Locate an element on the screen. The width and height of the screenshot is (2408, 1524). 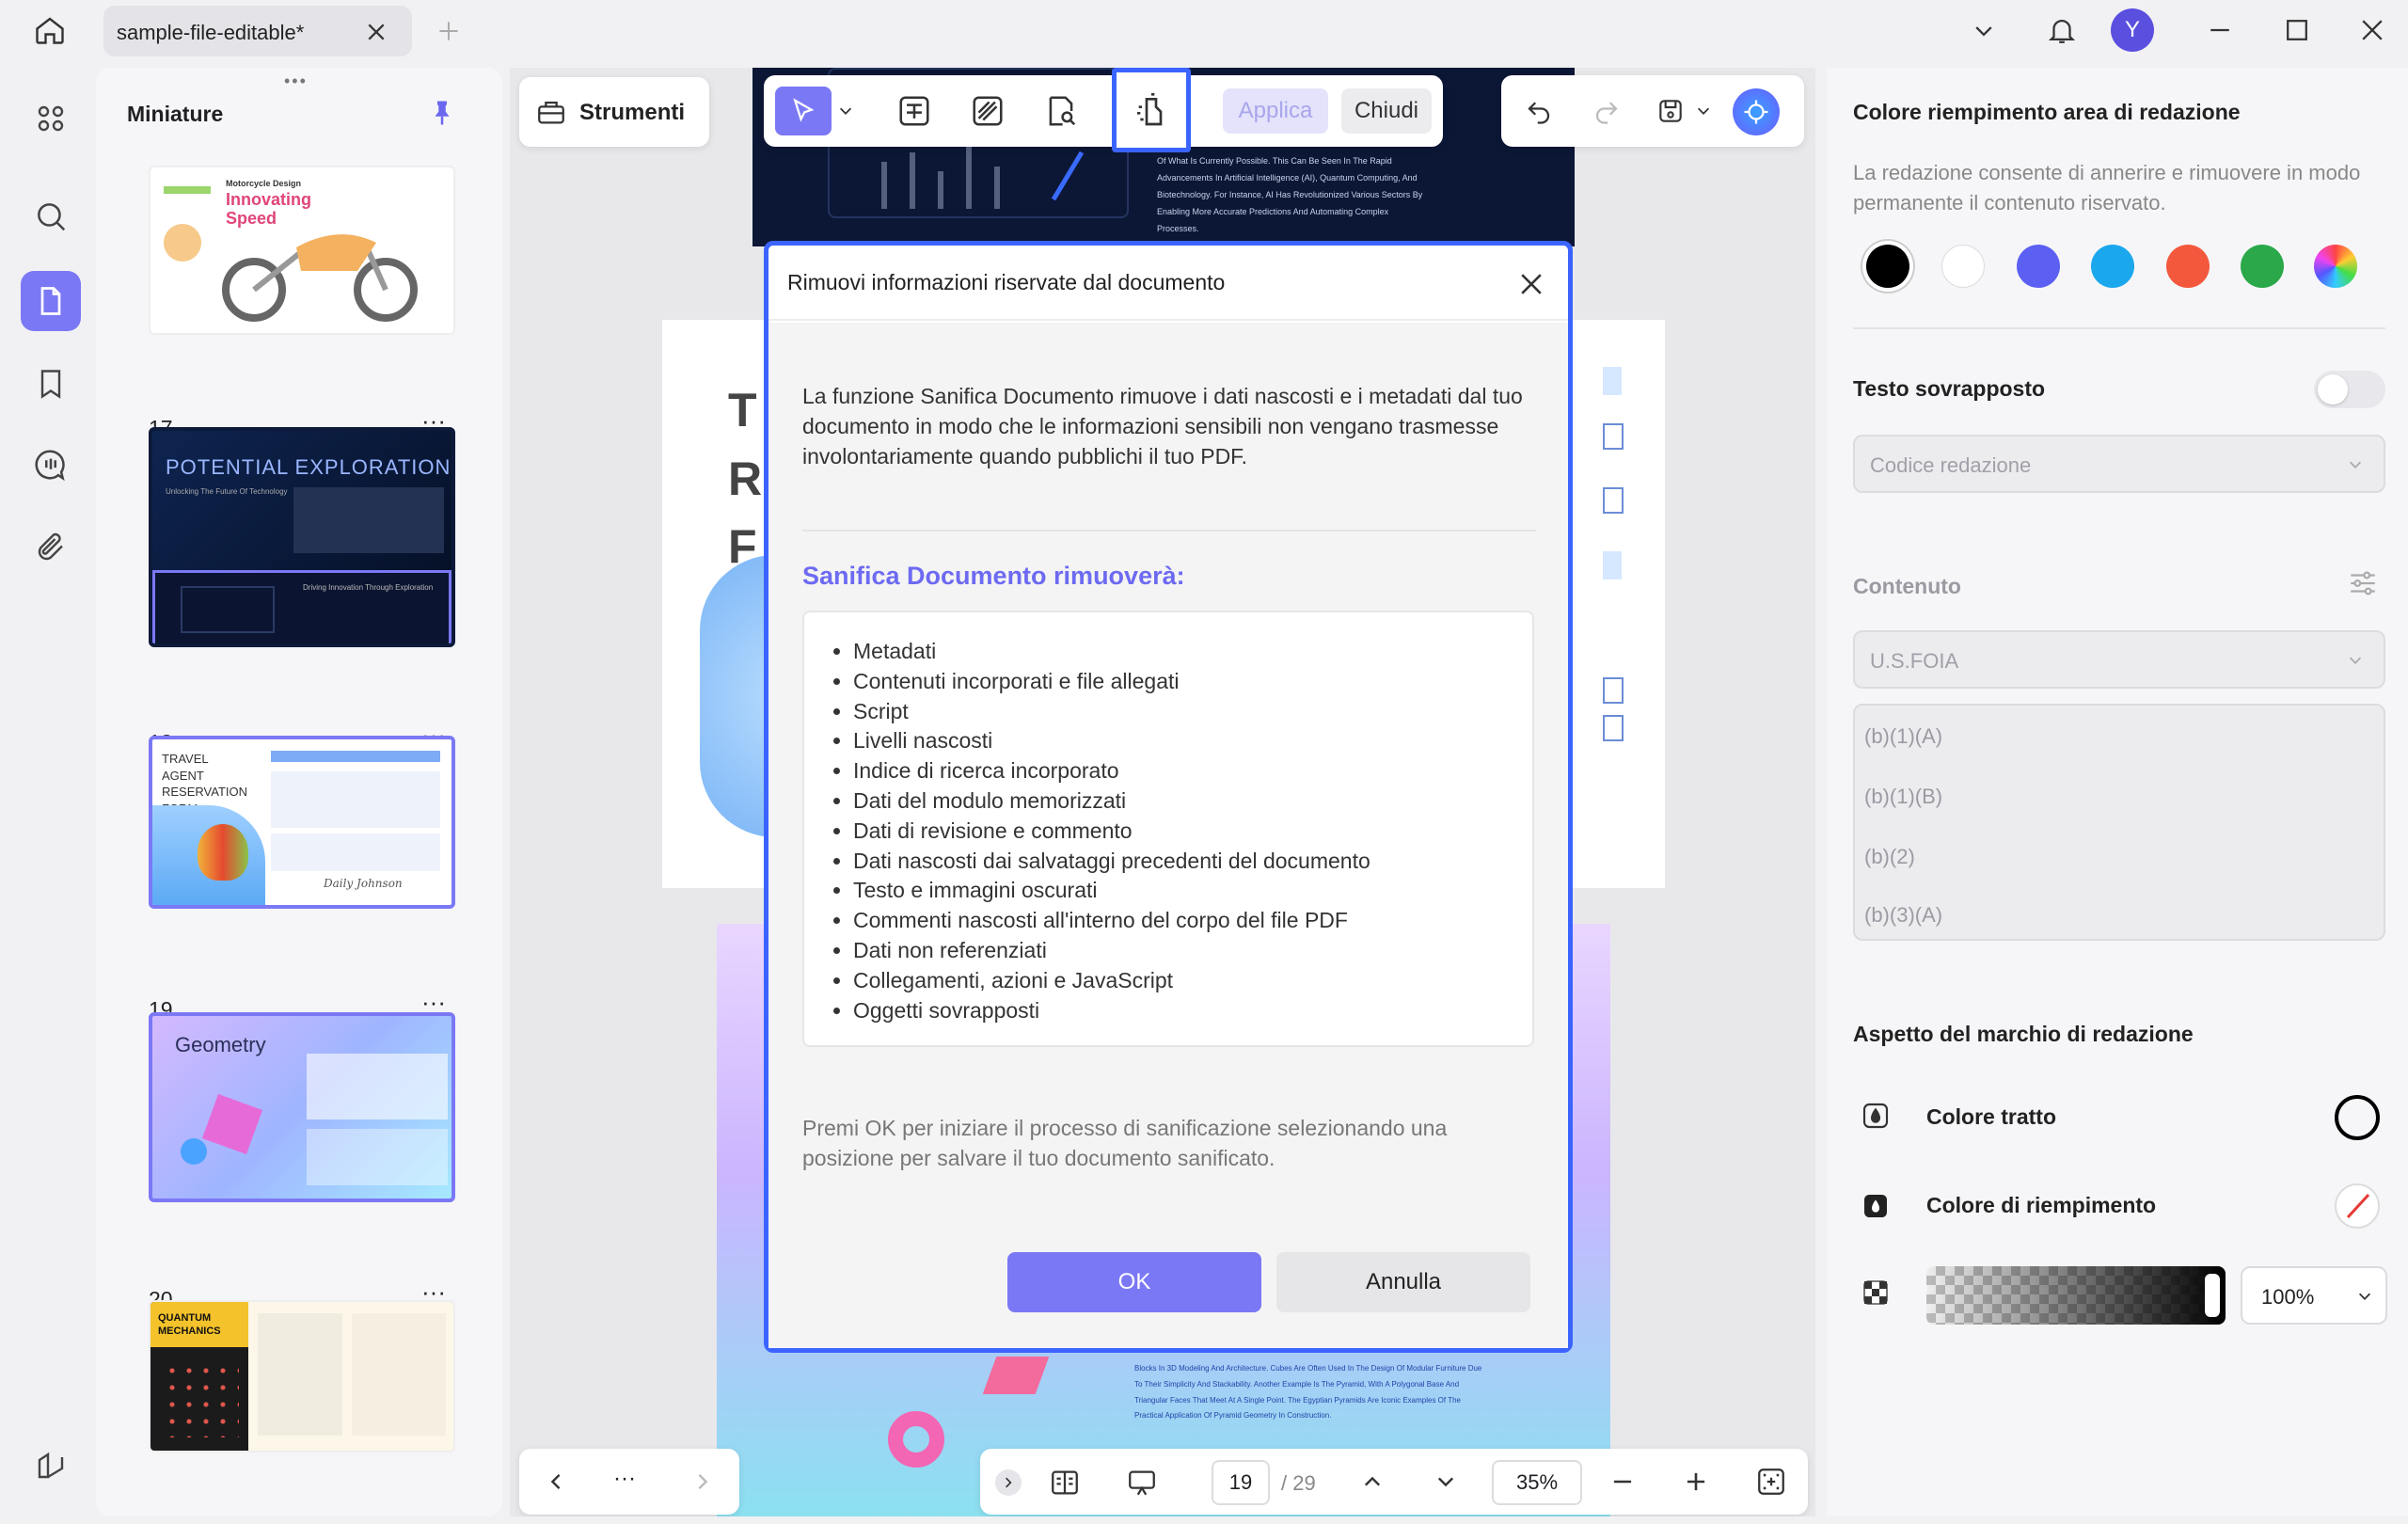
document-tab: sample-file-editable* is located at coordinates (257, 31).